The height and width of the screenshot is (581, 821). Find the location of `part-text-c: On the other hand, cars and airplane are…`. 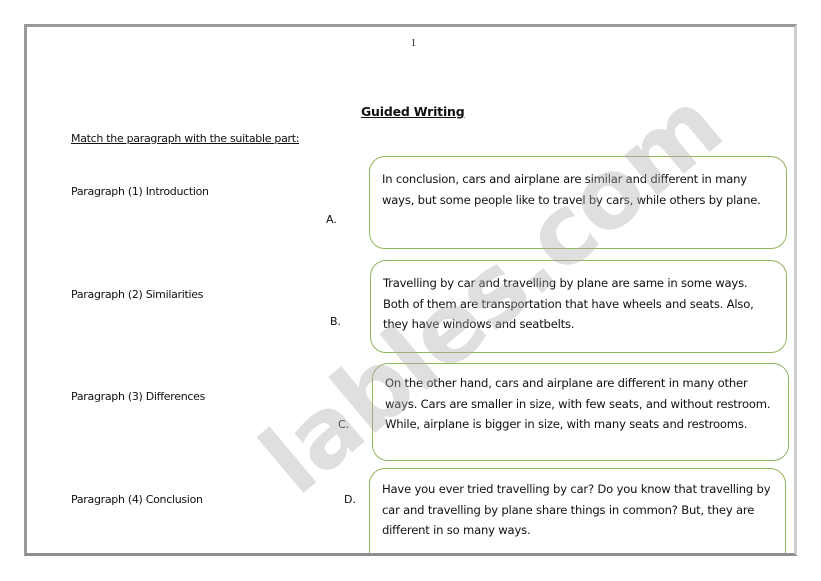

part-text-c: On the other hand, cars and airplane are… is located at coordinates (578, 403).